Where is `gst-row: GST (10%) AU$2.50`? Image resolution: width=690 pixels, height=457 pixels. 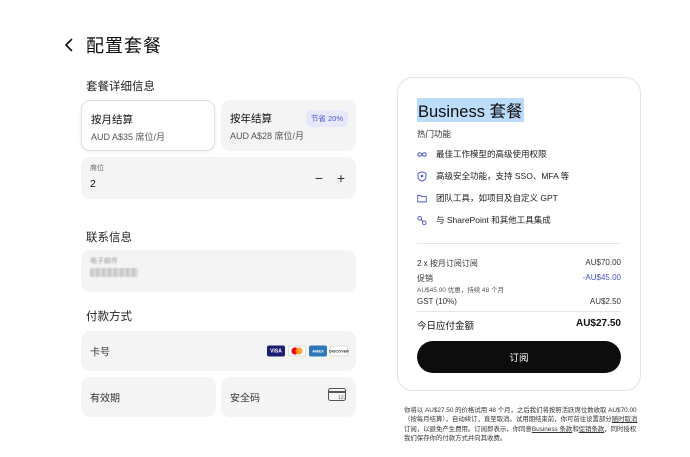 gst-row: GST (10%) AU$2.50 is located at coordinates (519, 301).